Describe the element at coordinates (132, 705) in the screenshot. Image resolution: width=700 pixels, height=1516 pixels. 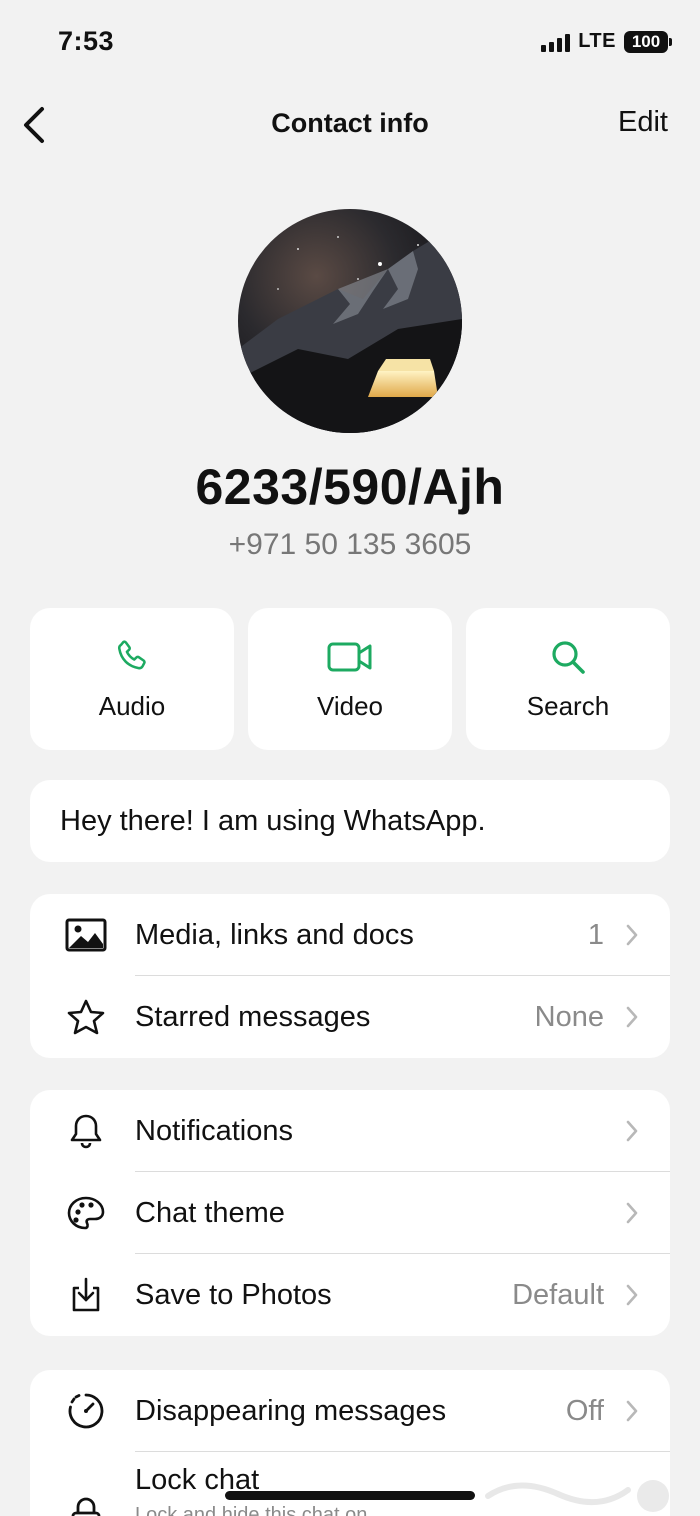
I see `audio-label: Audio` at that location.